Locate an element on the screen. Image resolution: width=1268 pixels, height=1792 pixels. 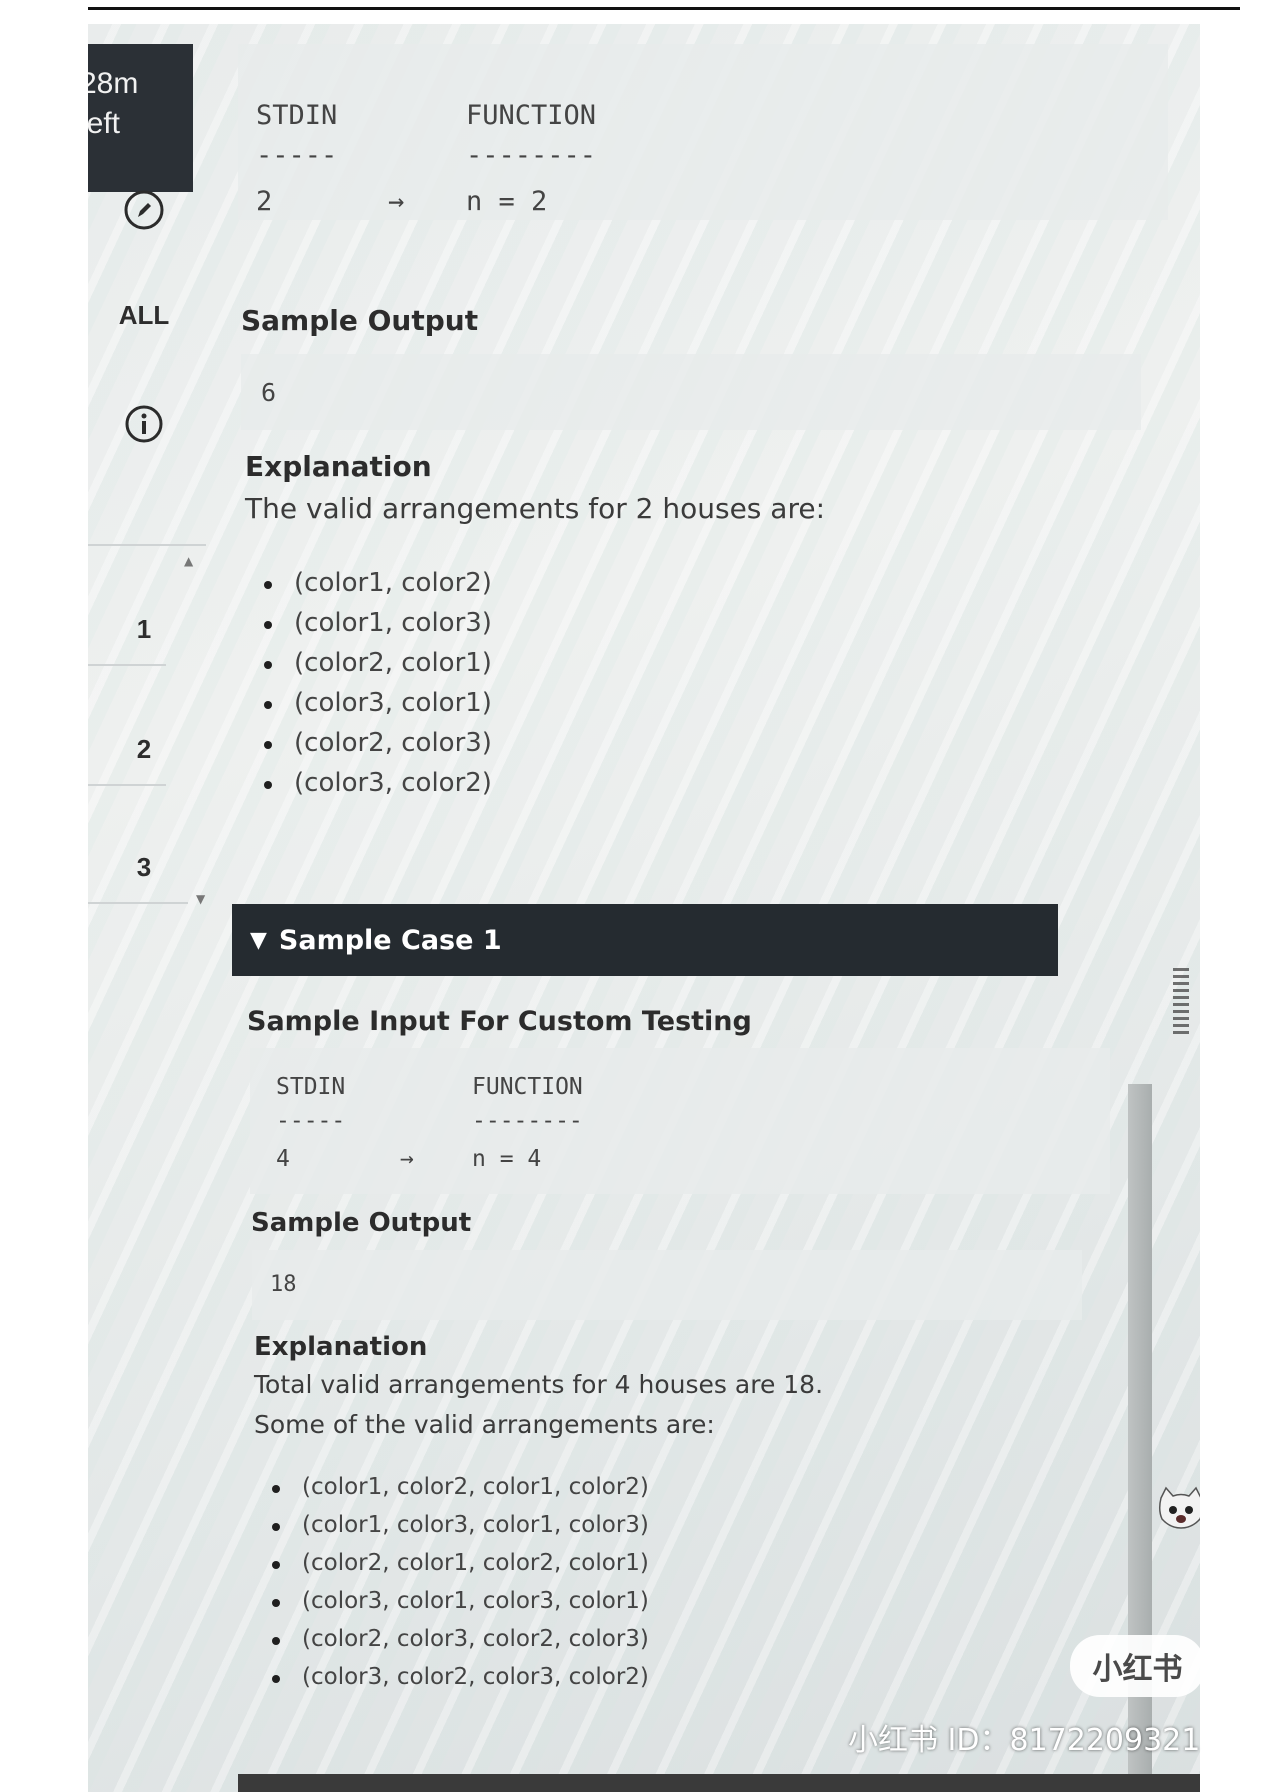
arrangement-item: (color3, color2) is located at coordinates (378, 783).